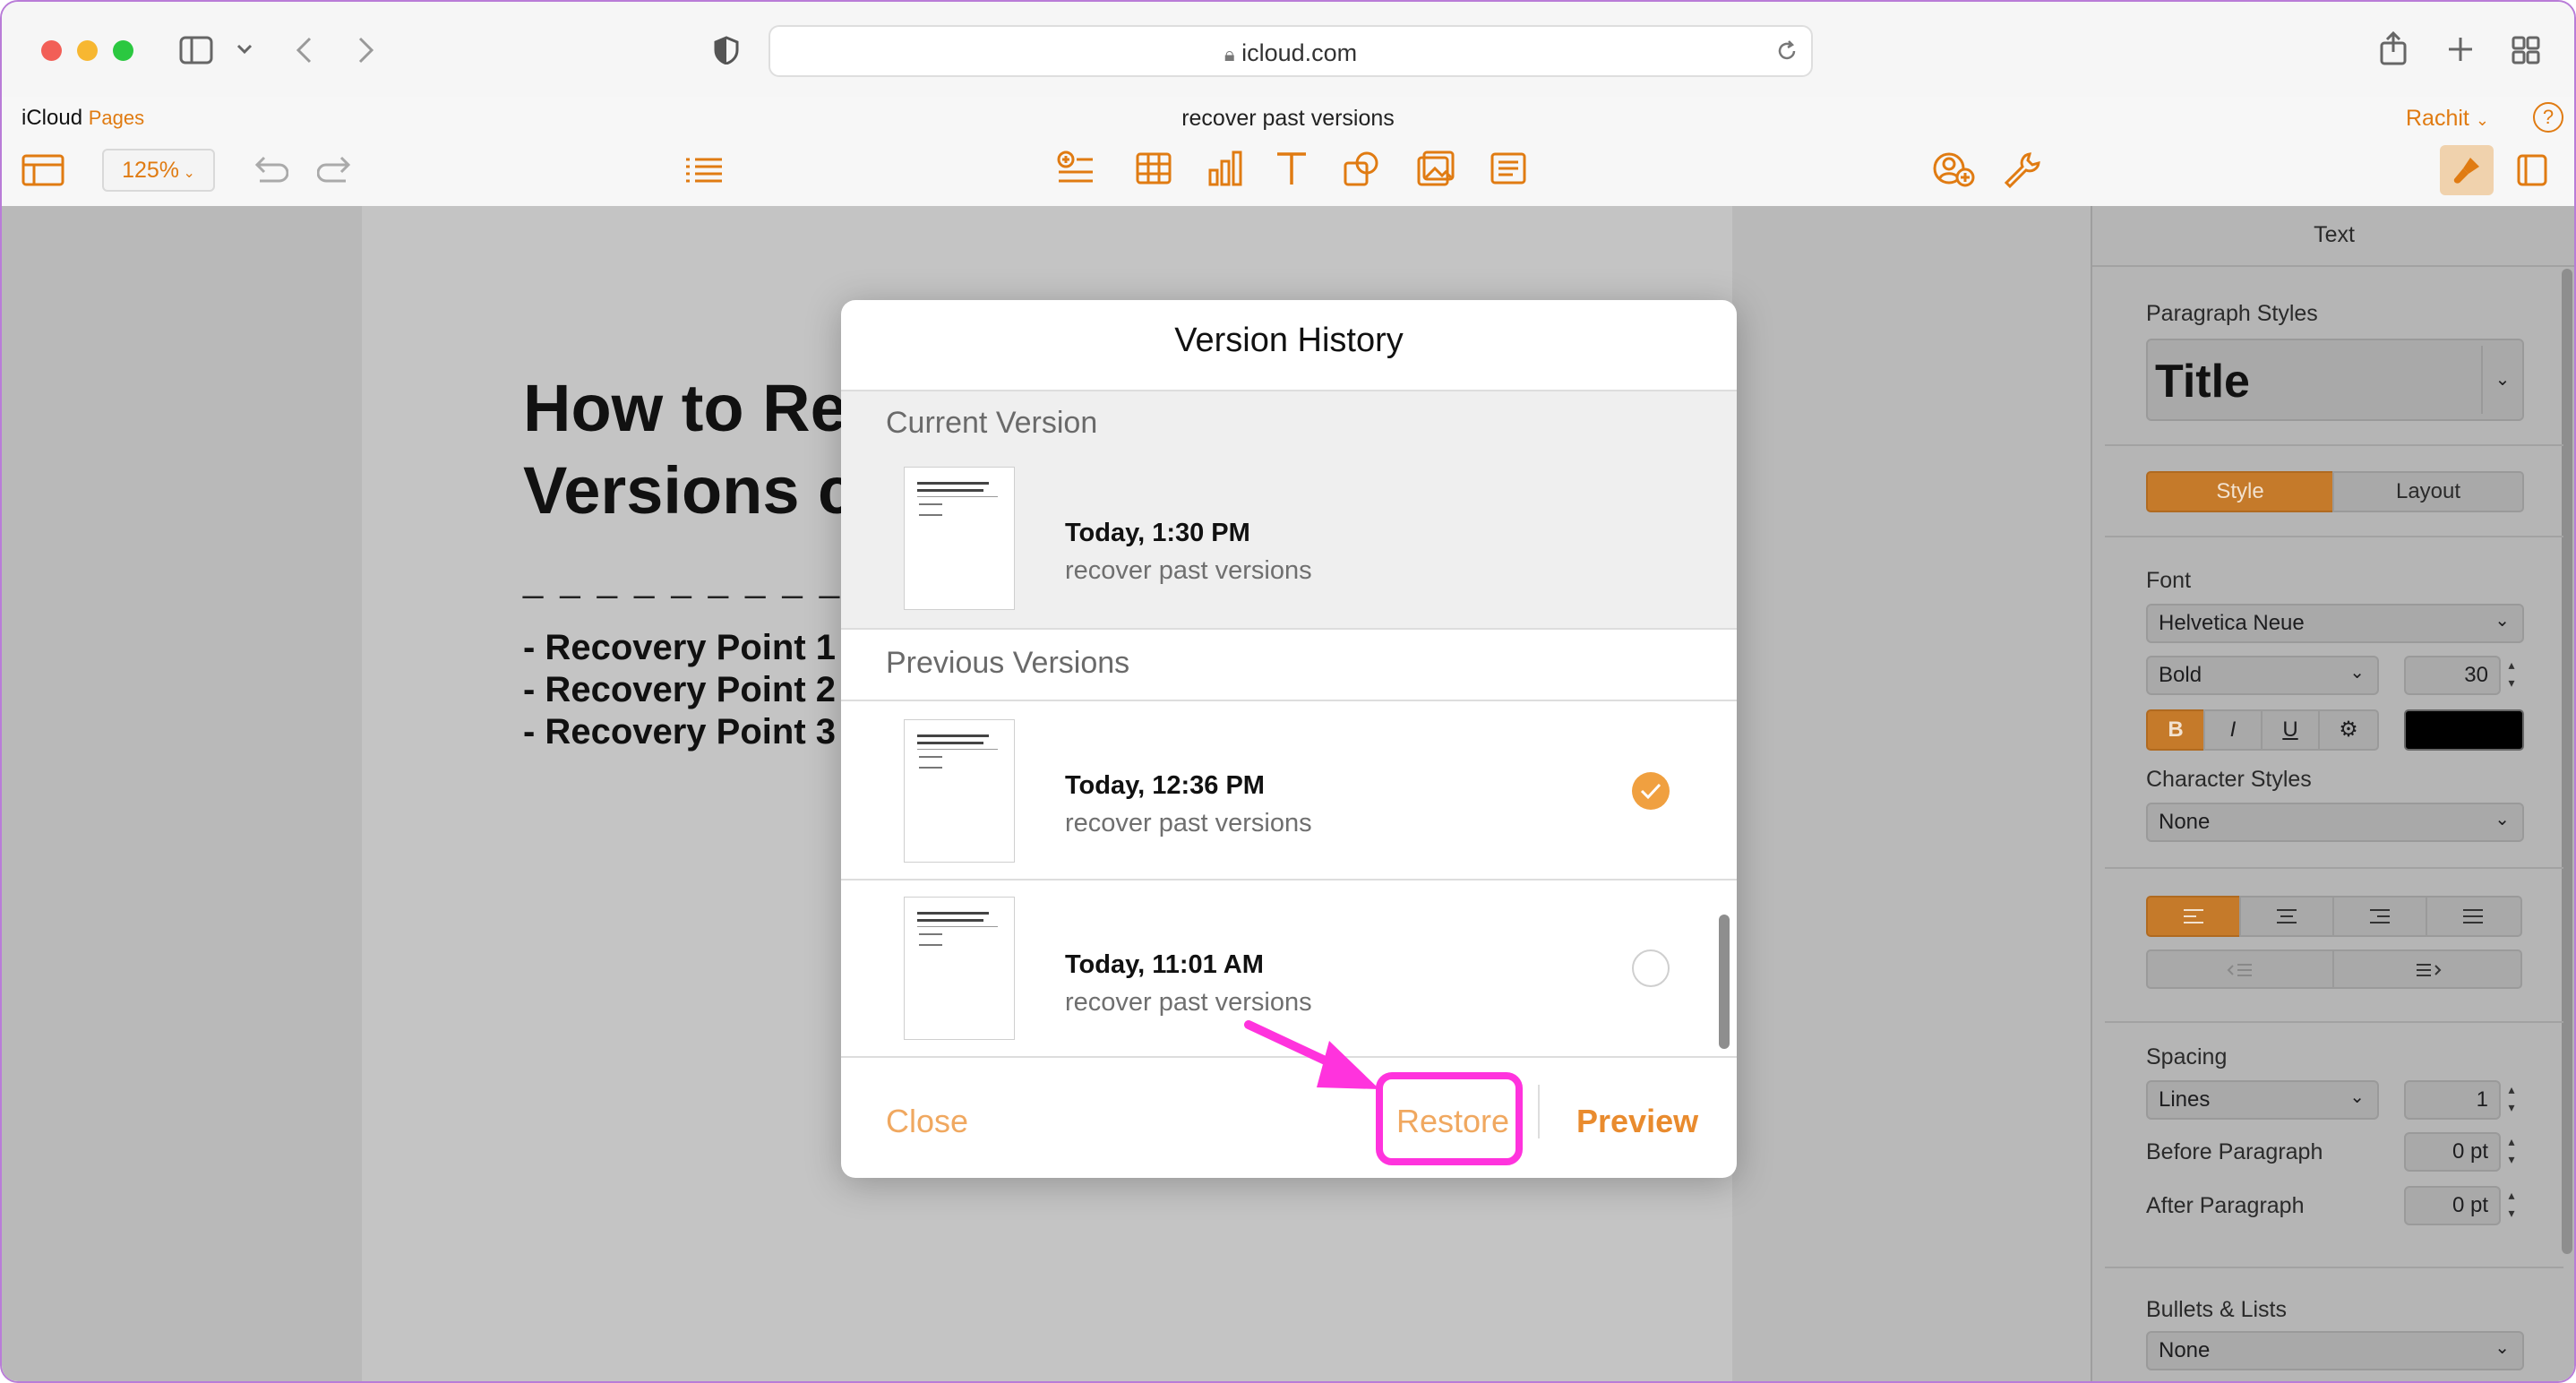 The height and width of the screenshot is (1383, 2576). What do you see at coordinates (688, 449) in the screenshot?
I see `document-heading: How to Re Versions c` at bounding box center [688, 449].